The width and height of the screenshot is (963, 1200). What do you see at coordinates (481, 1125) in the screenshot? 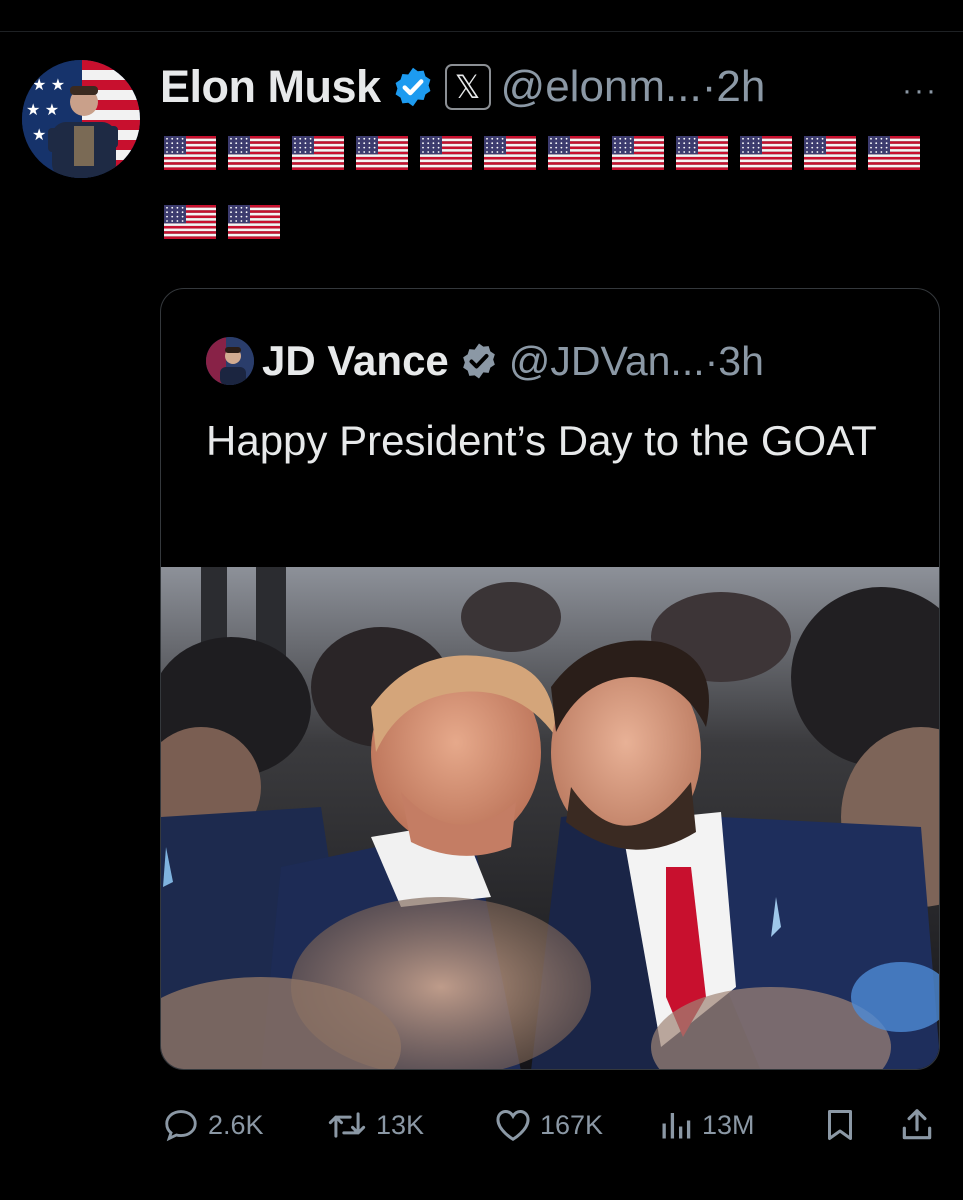
I see `action-bar: 2.6K 13K 167K 13M` at bounding box center [481, 1125].